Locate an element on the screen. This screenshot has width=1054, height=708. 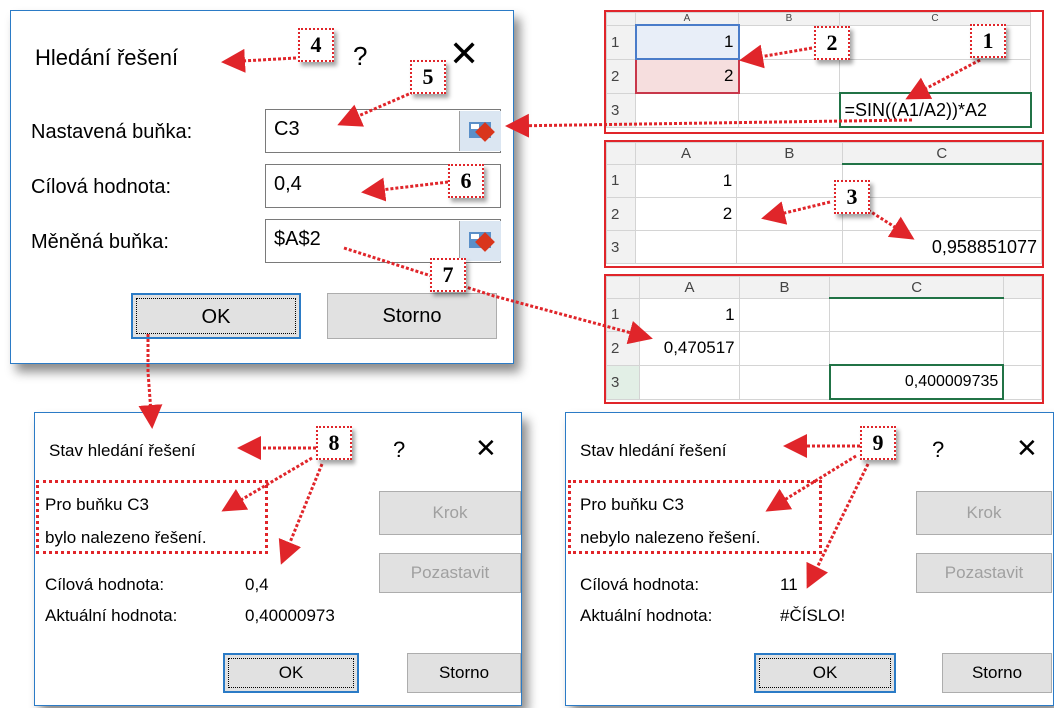
arrow-3b is located at coordinates (891, 224).